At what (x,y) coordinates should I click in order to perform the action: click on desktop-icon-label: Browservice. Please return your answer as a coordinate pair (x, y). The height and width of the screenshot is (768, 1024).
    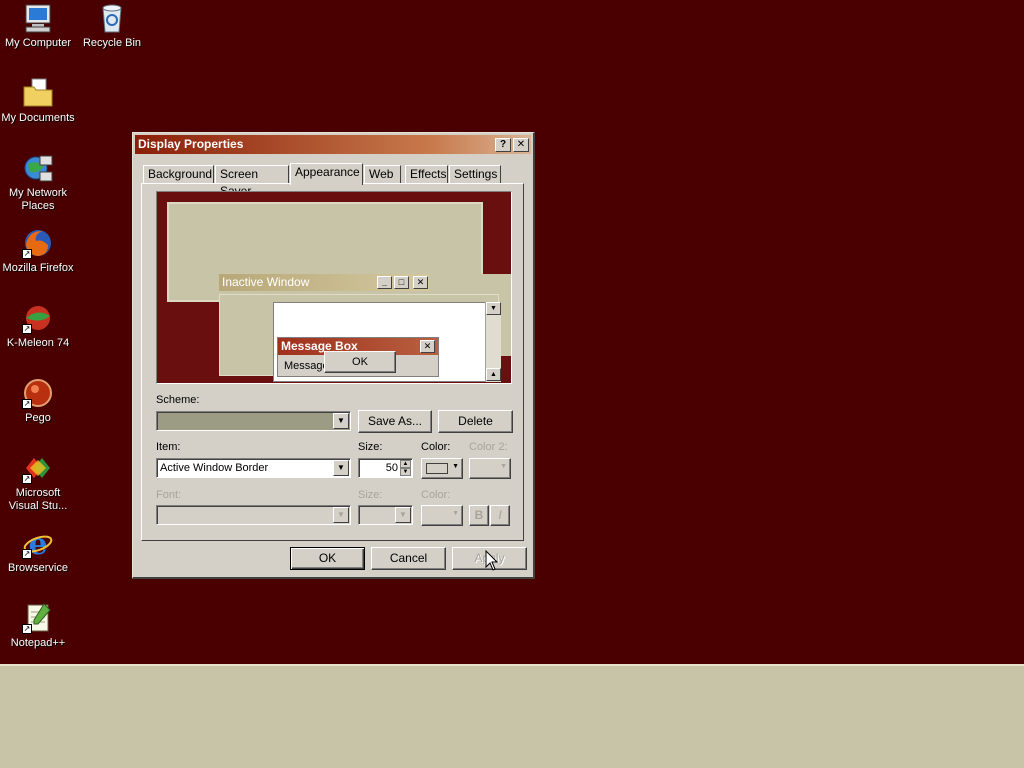
    Looking at the image, I should click on (38, 568).